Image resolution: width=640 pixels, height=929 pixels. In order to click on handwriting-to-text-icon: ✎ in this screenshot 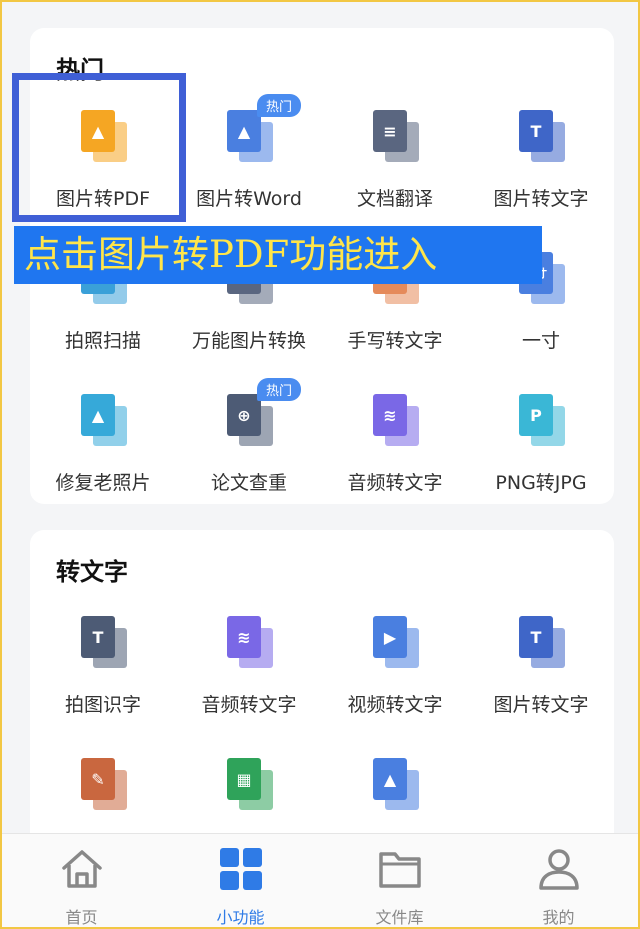, I will do `click(103, 784)`.